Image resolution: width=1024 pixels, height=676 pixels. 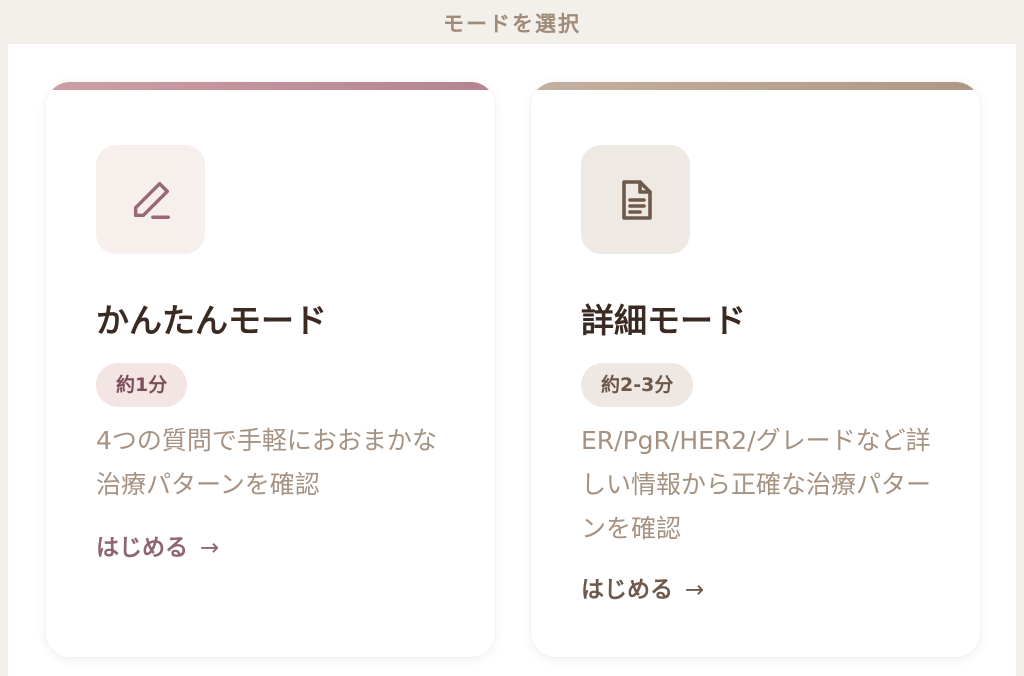 I want to click on card-title: 詳細モード, so click(x=663, y=320).